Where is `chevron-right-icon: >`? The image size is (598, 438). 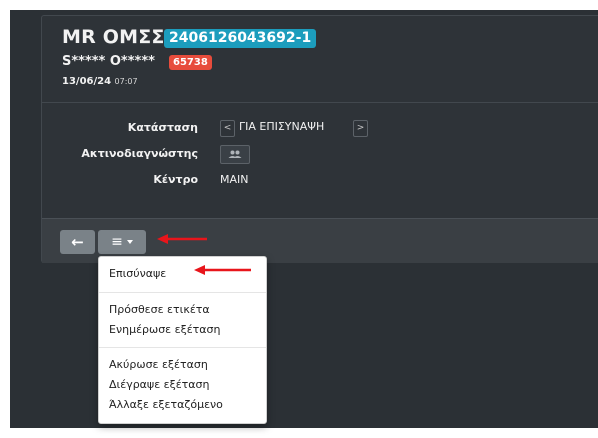
chevron-right-icon: > is located at coordinates (360, 128).